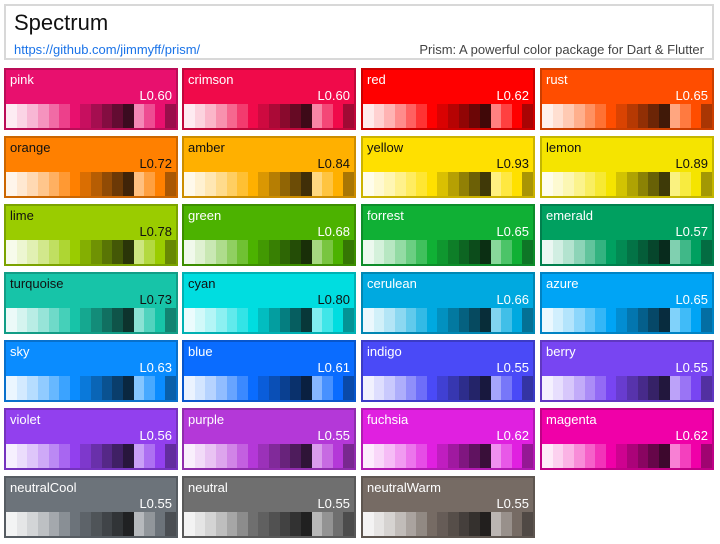 The height and width of the screenshot is (544, 720). Describe the element at coordinates (269, 235) in the screenshot. I see `palette-card-green: green L0.68` at that location.